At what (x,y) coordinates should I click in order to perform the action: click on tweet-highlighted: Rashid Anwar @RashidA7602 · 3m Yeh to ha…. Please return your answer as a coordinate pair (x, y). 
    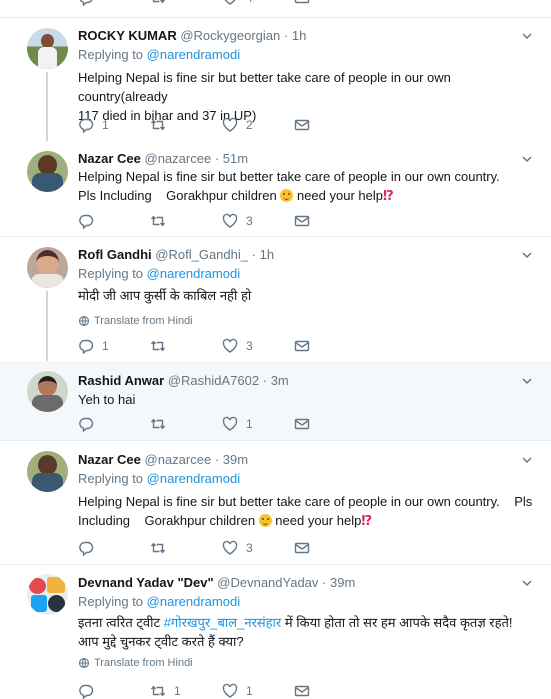
    Looking at the image, I should click on (275, 401).